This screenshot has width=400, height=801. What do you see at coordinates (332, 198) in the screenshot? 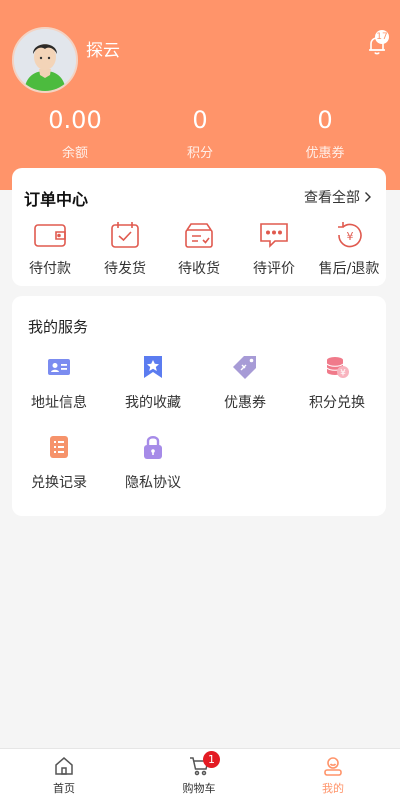
I see `view-all-label: 查看全部` at bounding box center [332, 198].